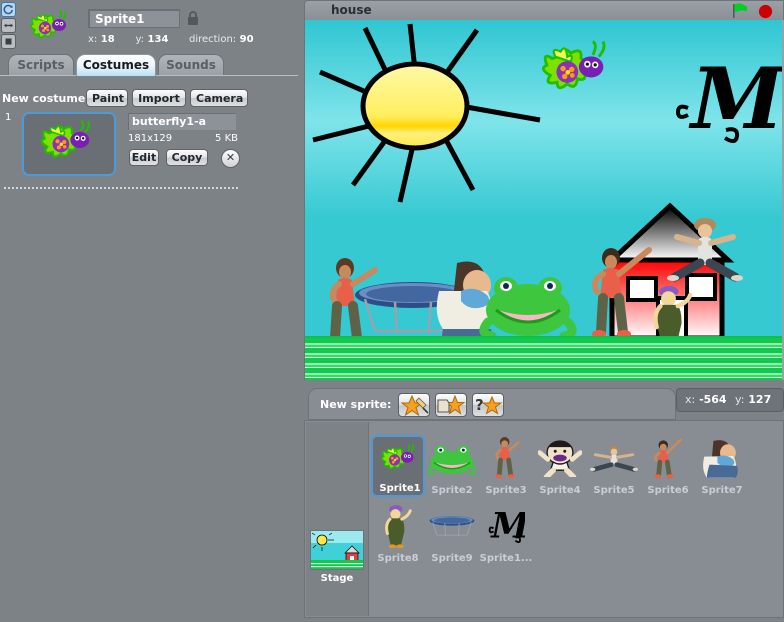  I want to click on stage-selector-column: Stage, so click(337, 519).